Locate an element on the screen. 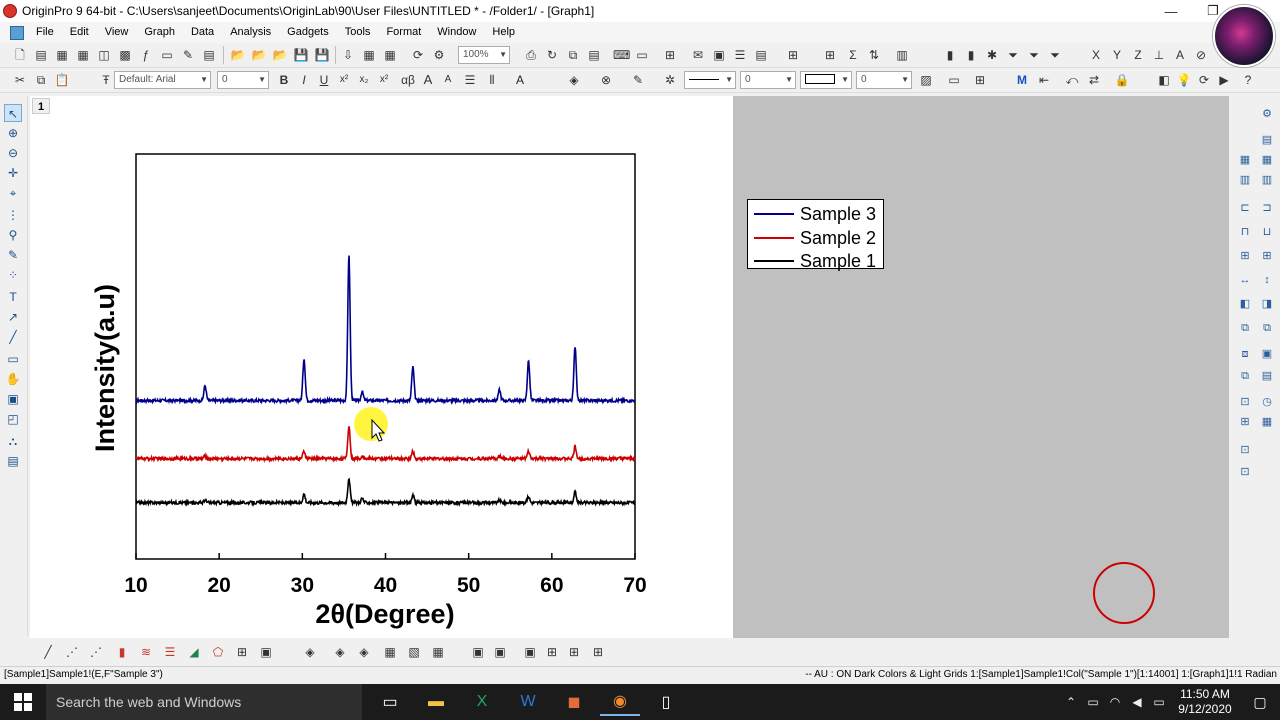 Image resolution: width=1280 pixels, height=720 pixels. new-excel-icon: ▦ is located at coordinates (83, 55).